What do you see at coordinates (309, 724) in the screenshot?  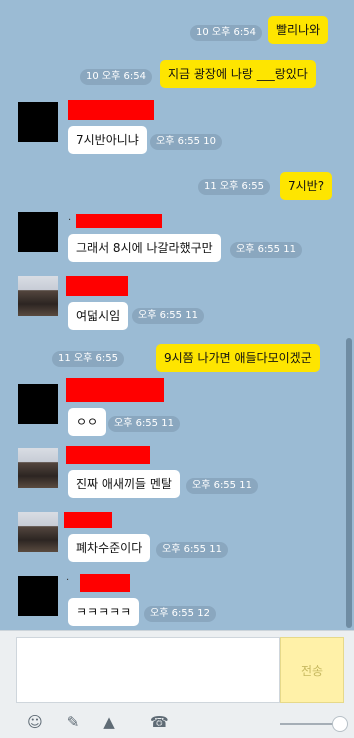 I see `font-size-slider` at bounding box center [309, 724].